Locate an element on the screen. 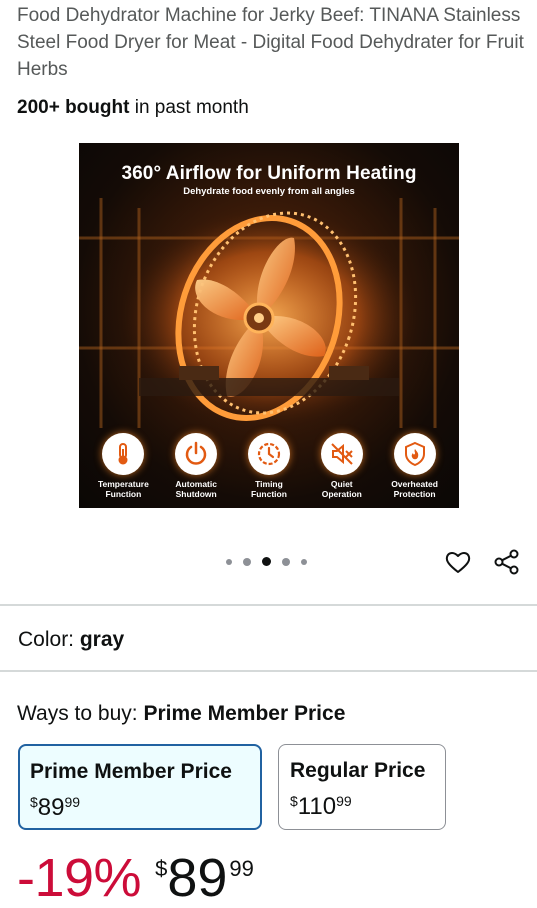 This screenshot has height=908, width=537. regular-price-option: Regular Price $11099 is located at coordinates (362, 787).